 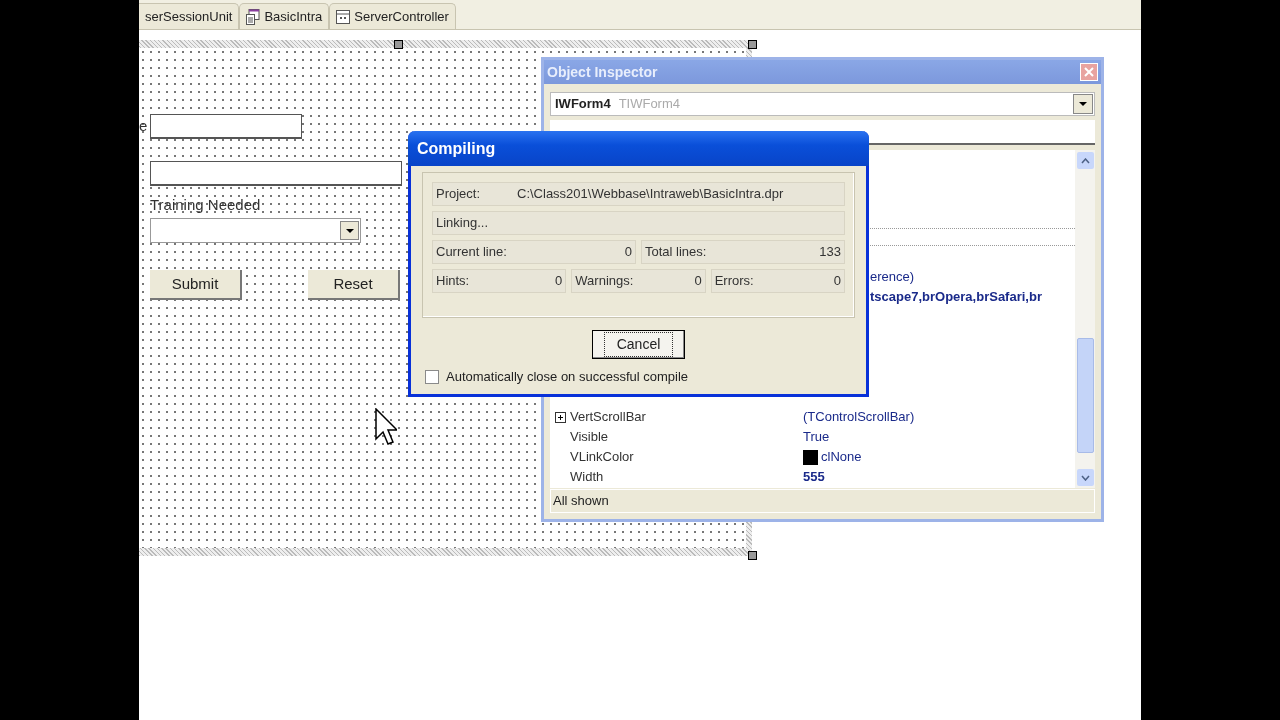 I want to click on property-row: Visible True, so click(x=812, y=437).